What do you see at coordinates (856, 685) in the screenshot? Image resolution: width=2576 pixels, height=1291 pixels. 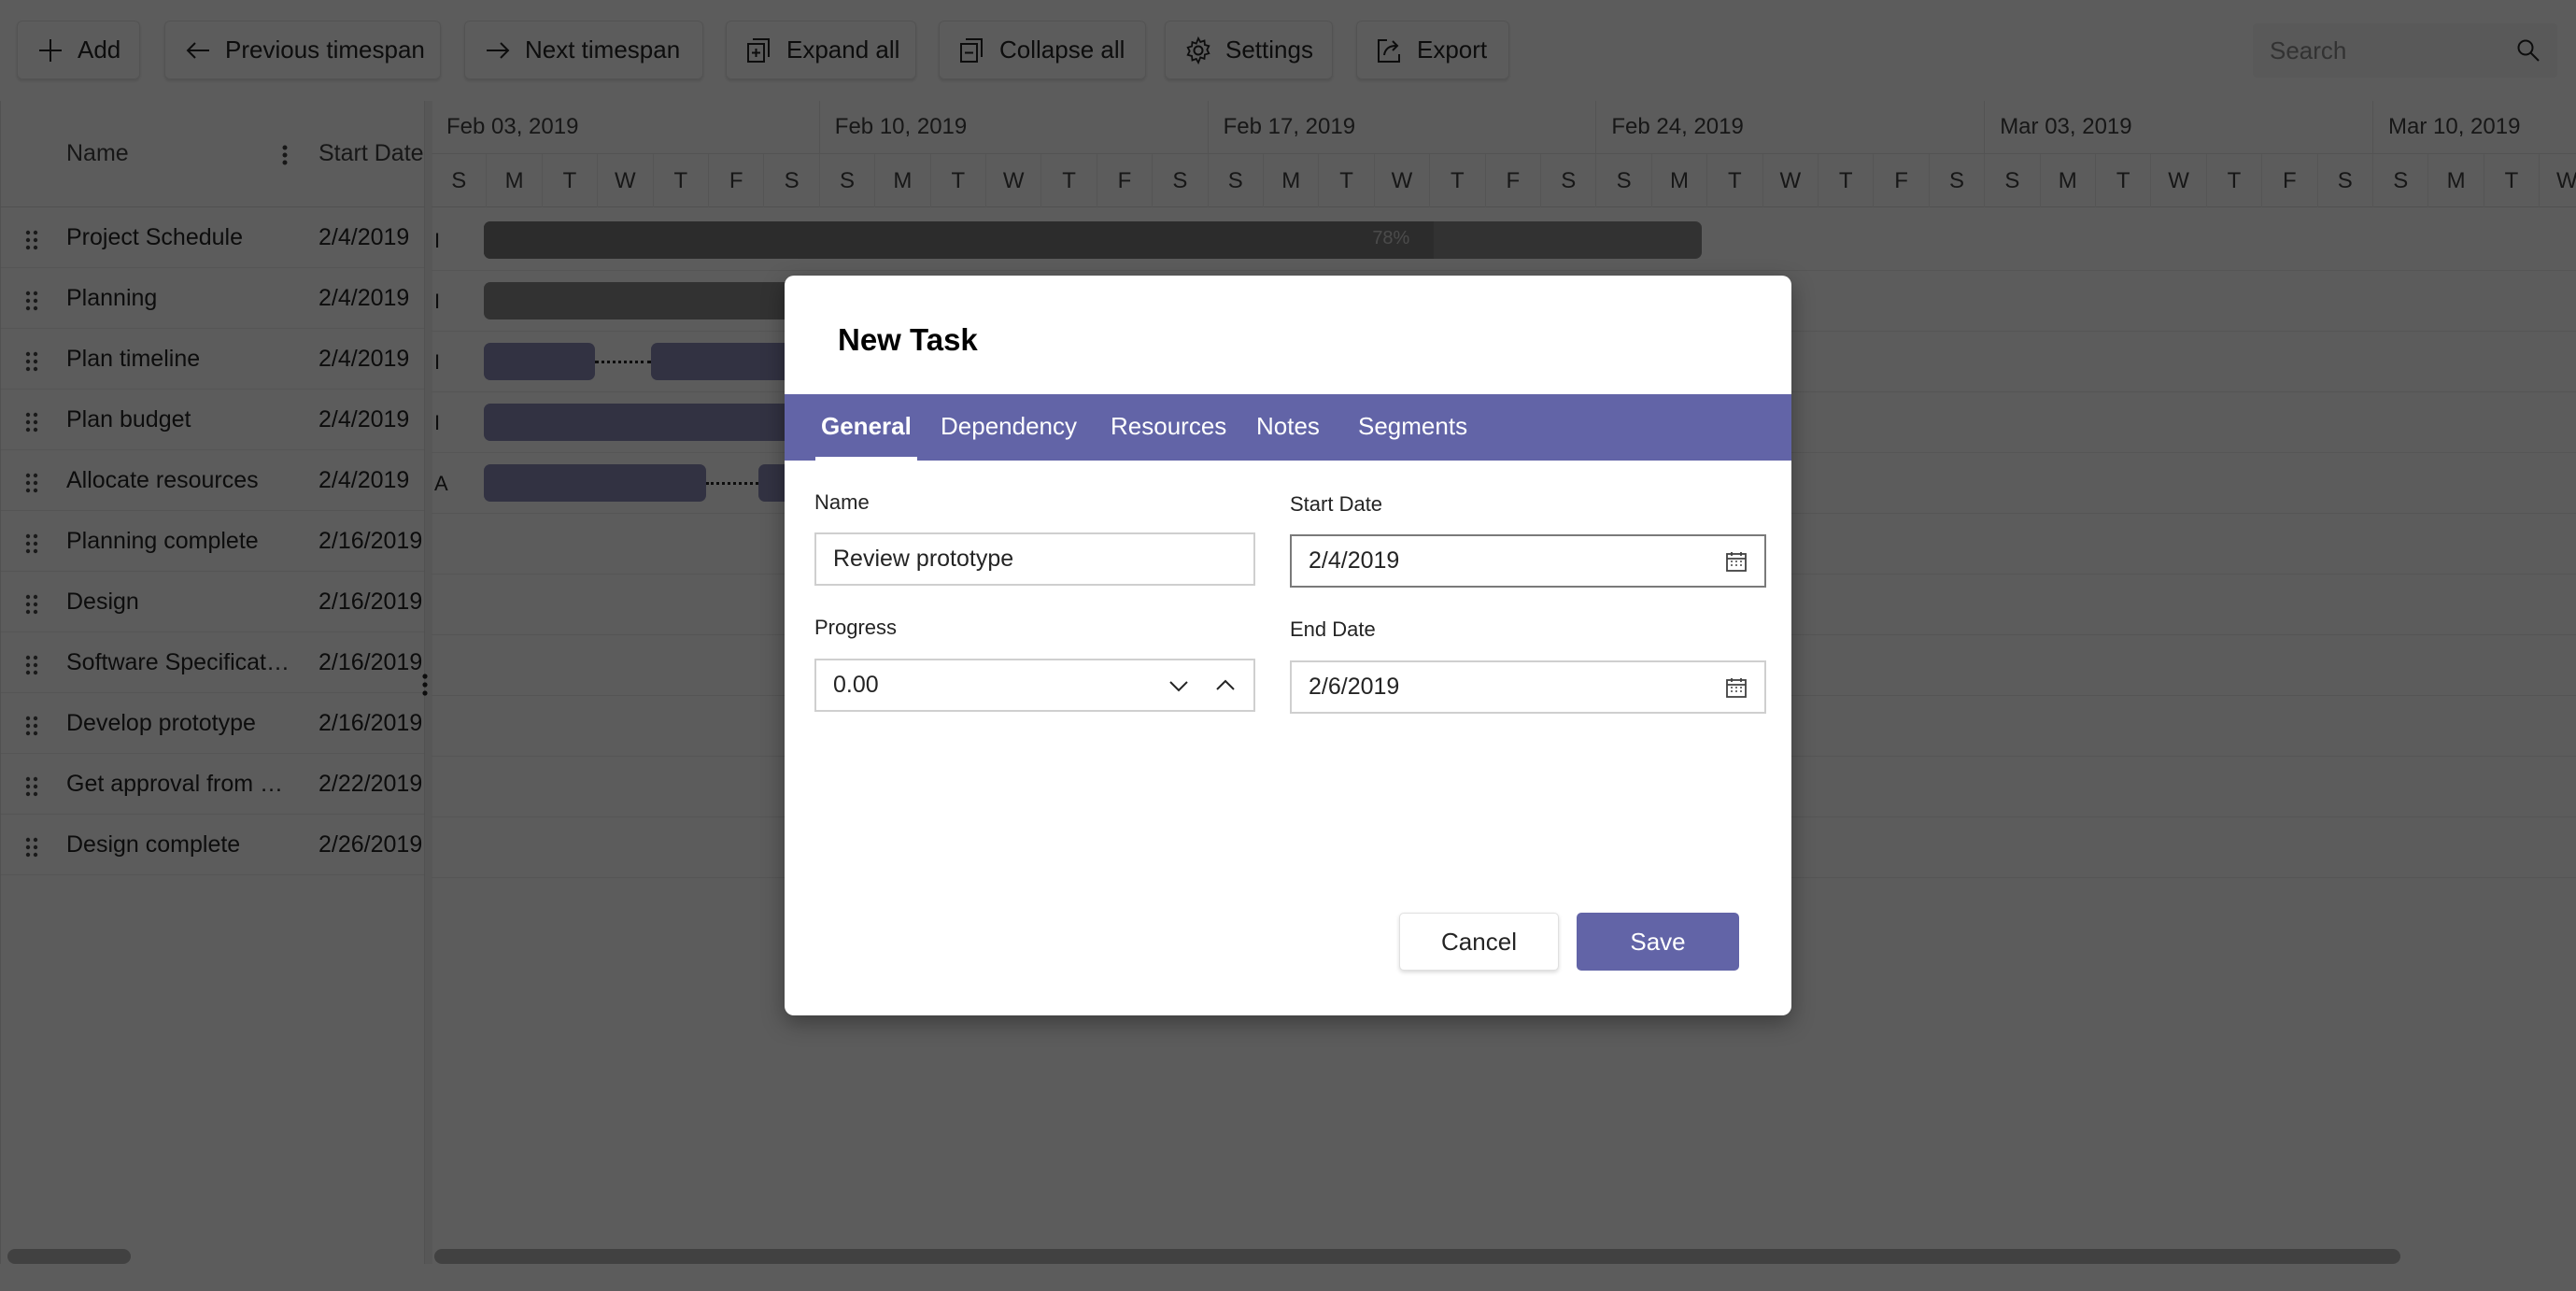 I see `progress-value: 0.00` at bounding box center [856, 685].